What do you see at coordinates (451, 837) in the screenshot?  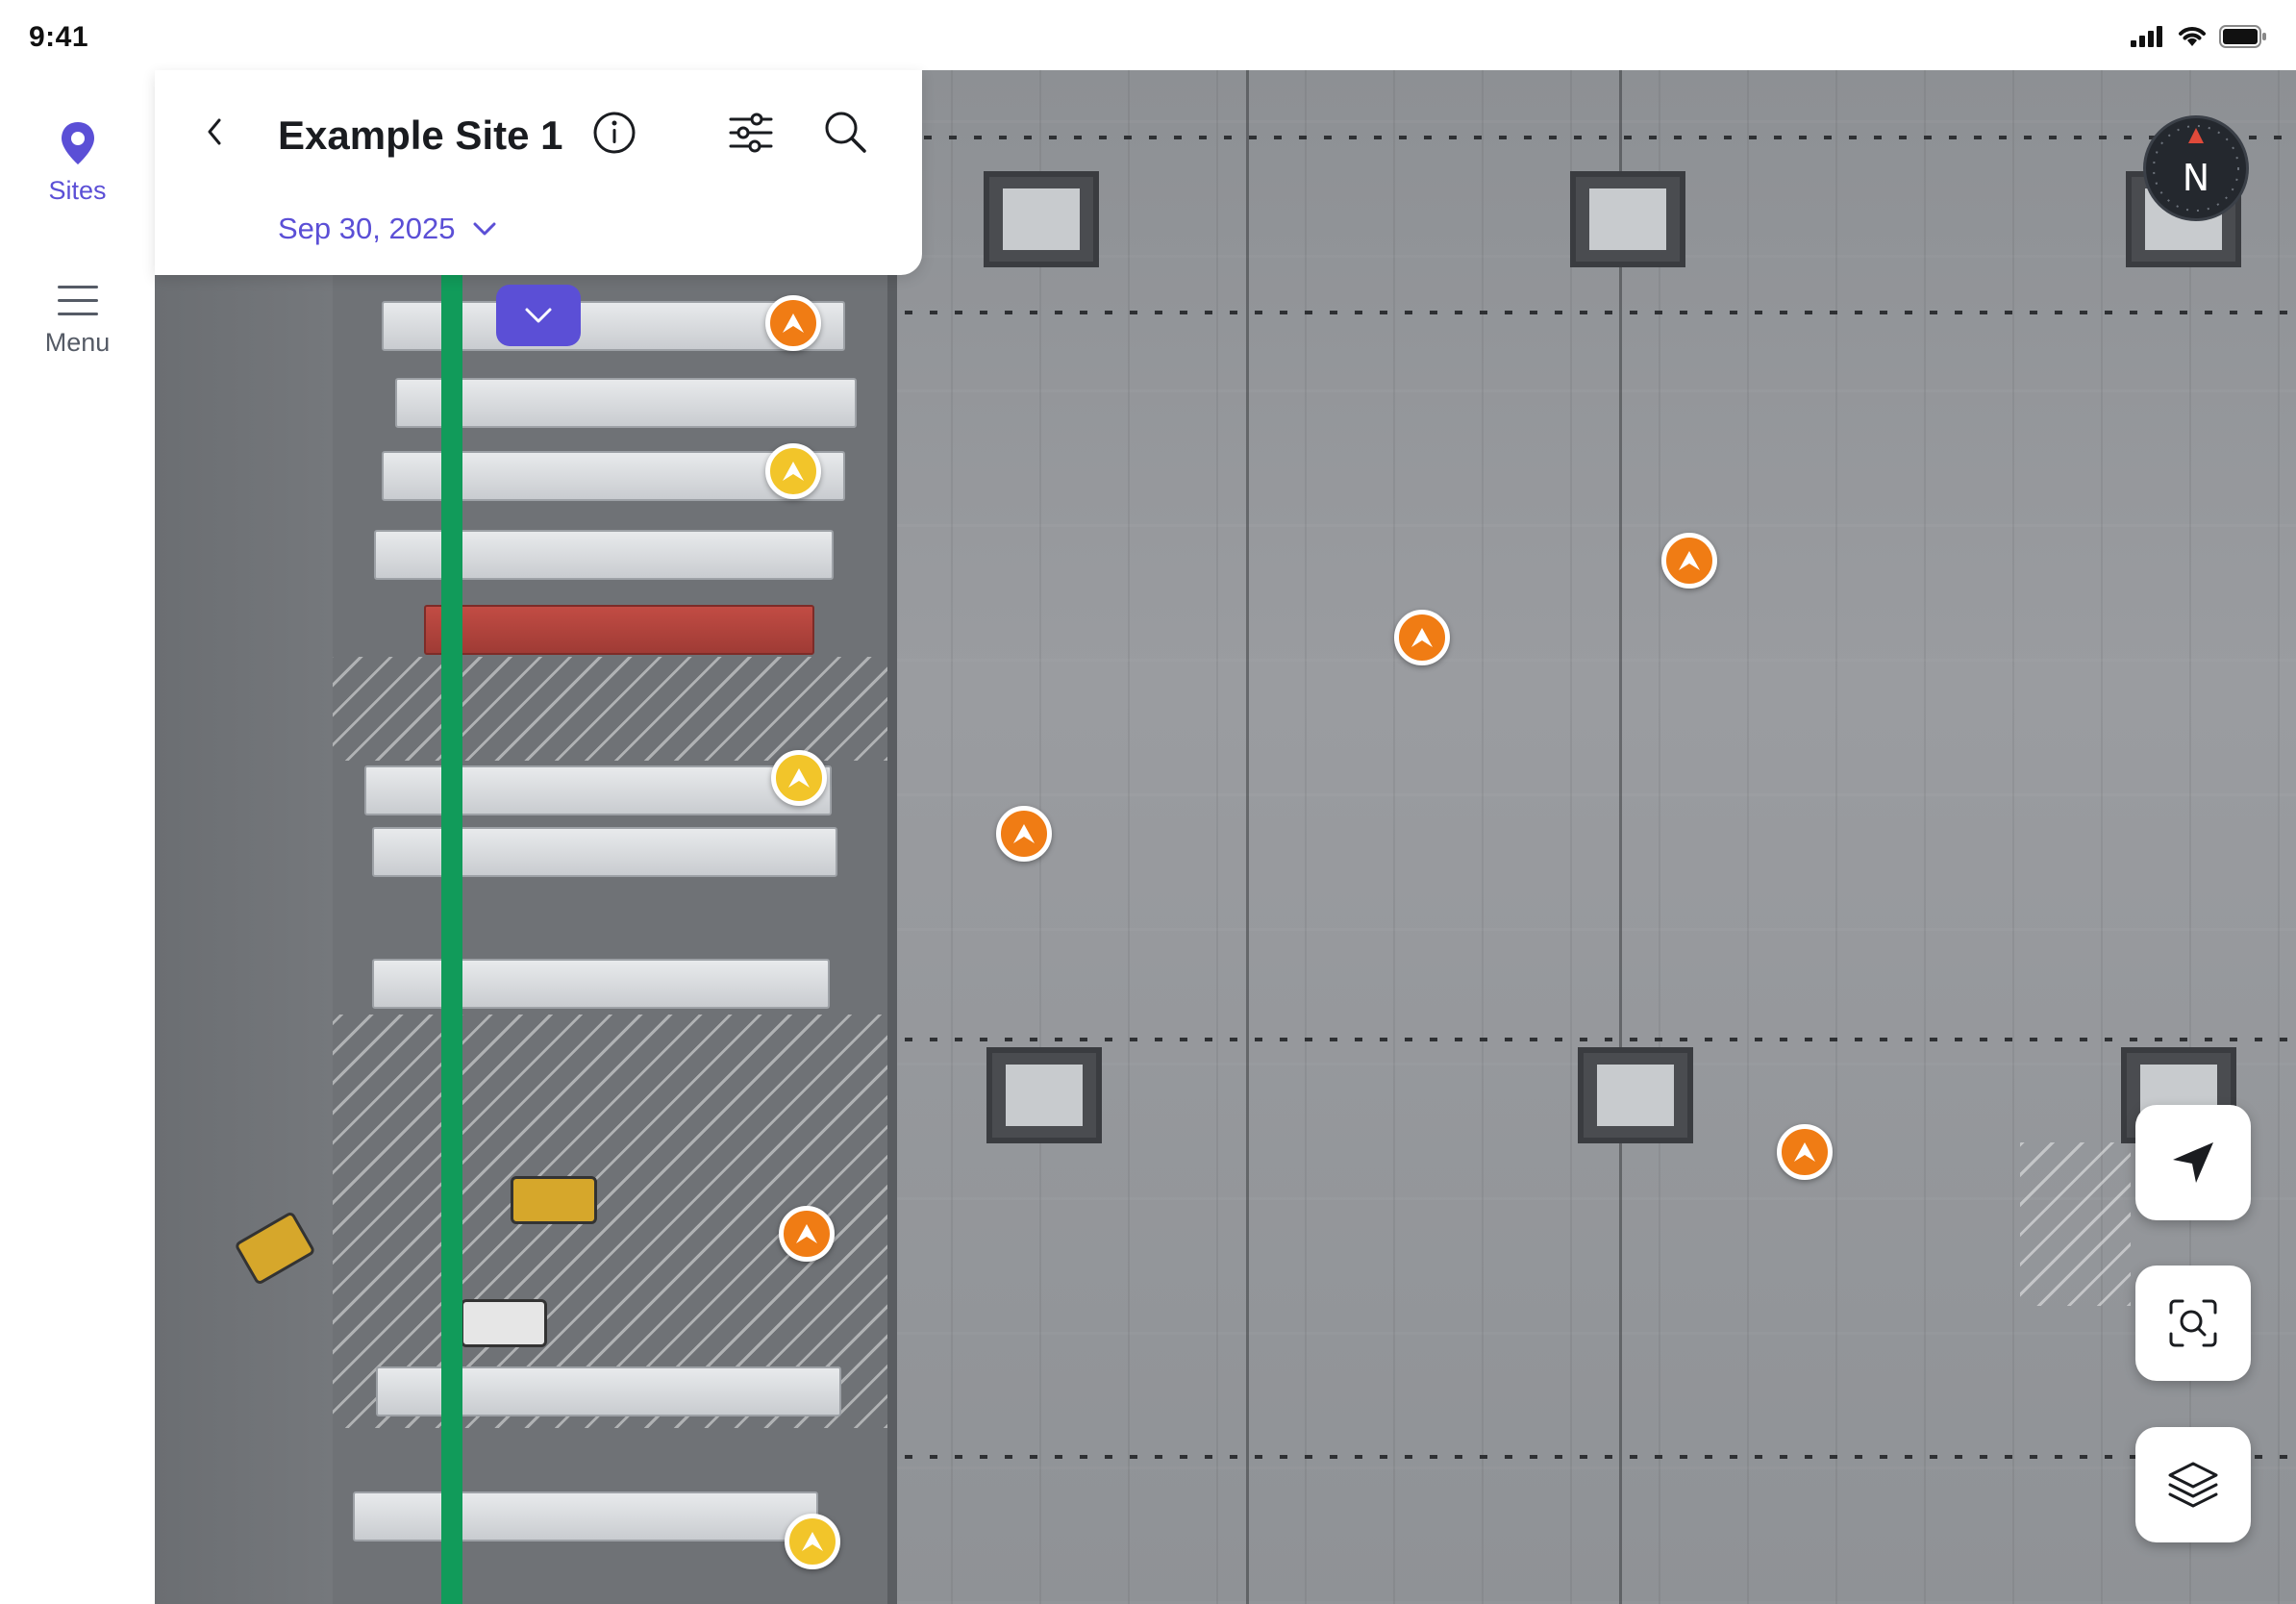 I see `route-line` at bounding box center [451, 837].